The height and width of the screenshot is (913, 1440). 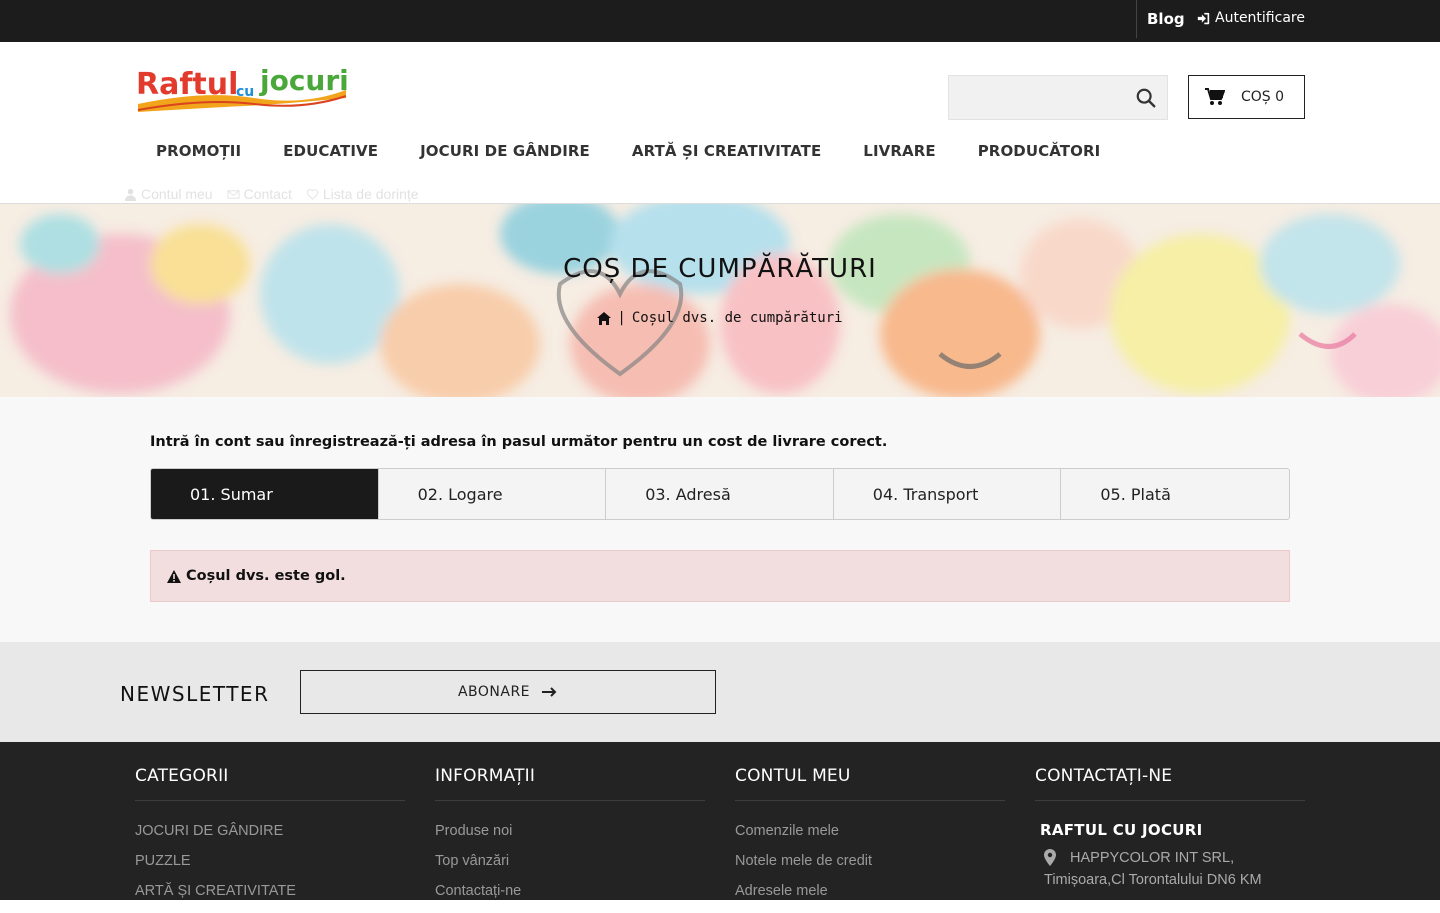 What do you see at coordinates (304, 80) in the screenshot?
I see `logo-text-jocuri: jocuri` at bounding box center [304, 80].